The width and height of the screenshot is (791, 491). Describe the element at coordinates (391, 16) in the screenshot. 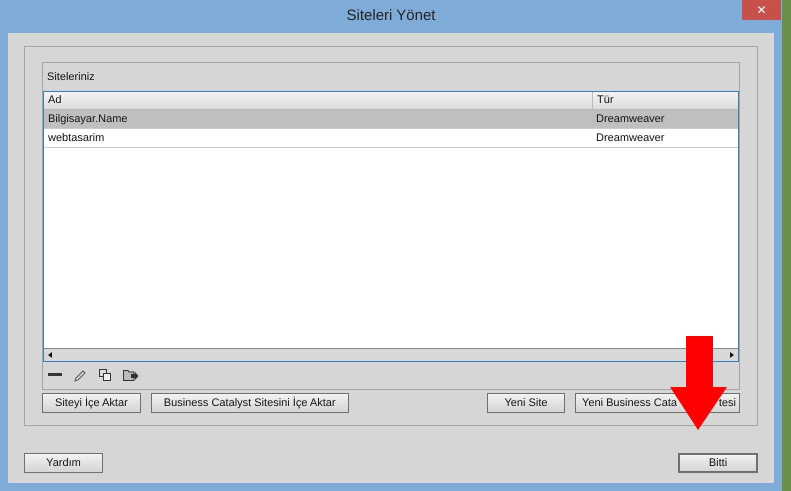

I see `window-title: Siteleri Yönet` at that location.